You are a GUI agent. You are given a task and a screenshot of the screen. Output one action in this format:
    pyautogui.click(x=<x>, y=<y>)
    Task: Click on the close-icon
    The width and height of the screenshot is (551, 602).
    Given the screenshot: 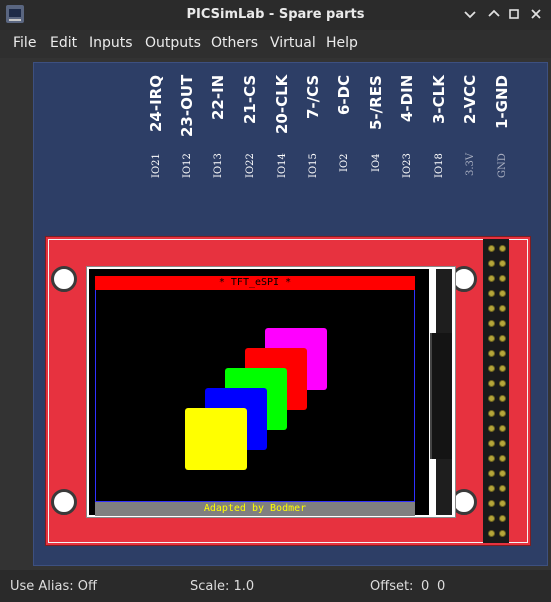 What is the action you would take?
    pyautogui.click(x=536, y=14)
    